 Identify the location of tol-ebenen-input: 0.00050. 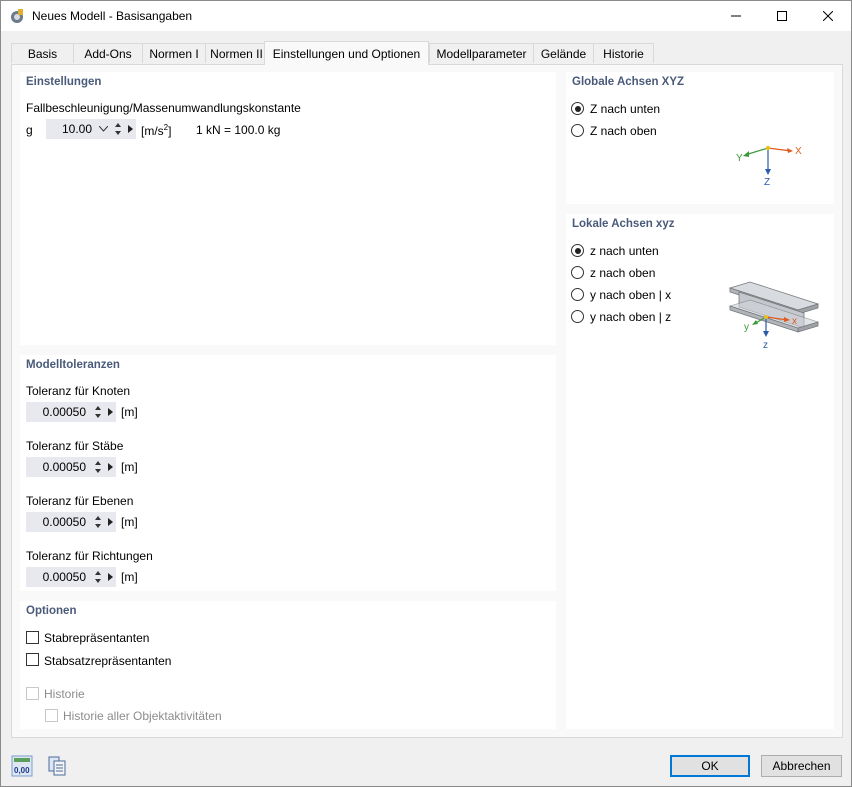
(71, 522).